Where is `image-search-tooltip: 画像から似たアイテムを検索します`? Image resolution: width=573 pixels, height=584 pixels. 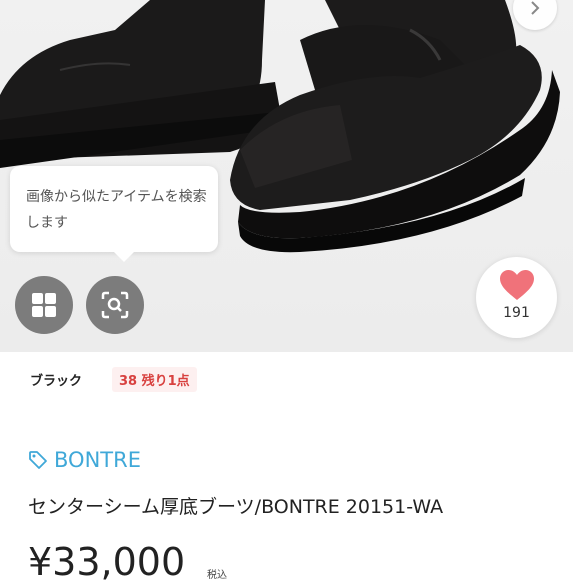
image-search-tooltip: 画像から似たアイテムを検索します is located at coordinates (114, 214).